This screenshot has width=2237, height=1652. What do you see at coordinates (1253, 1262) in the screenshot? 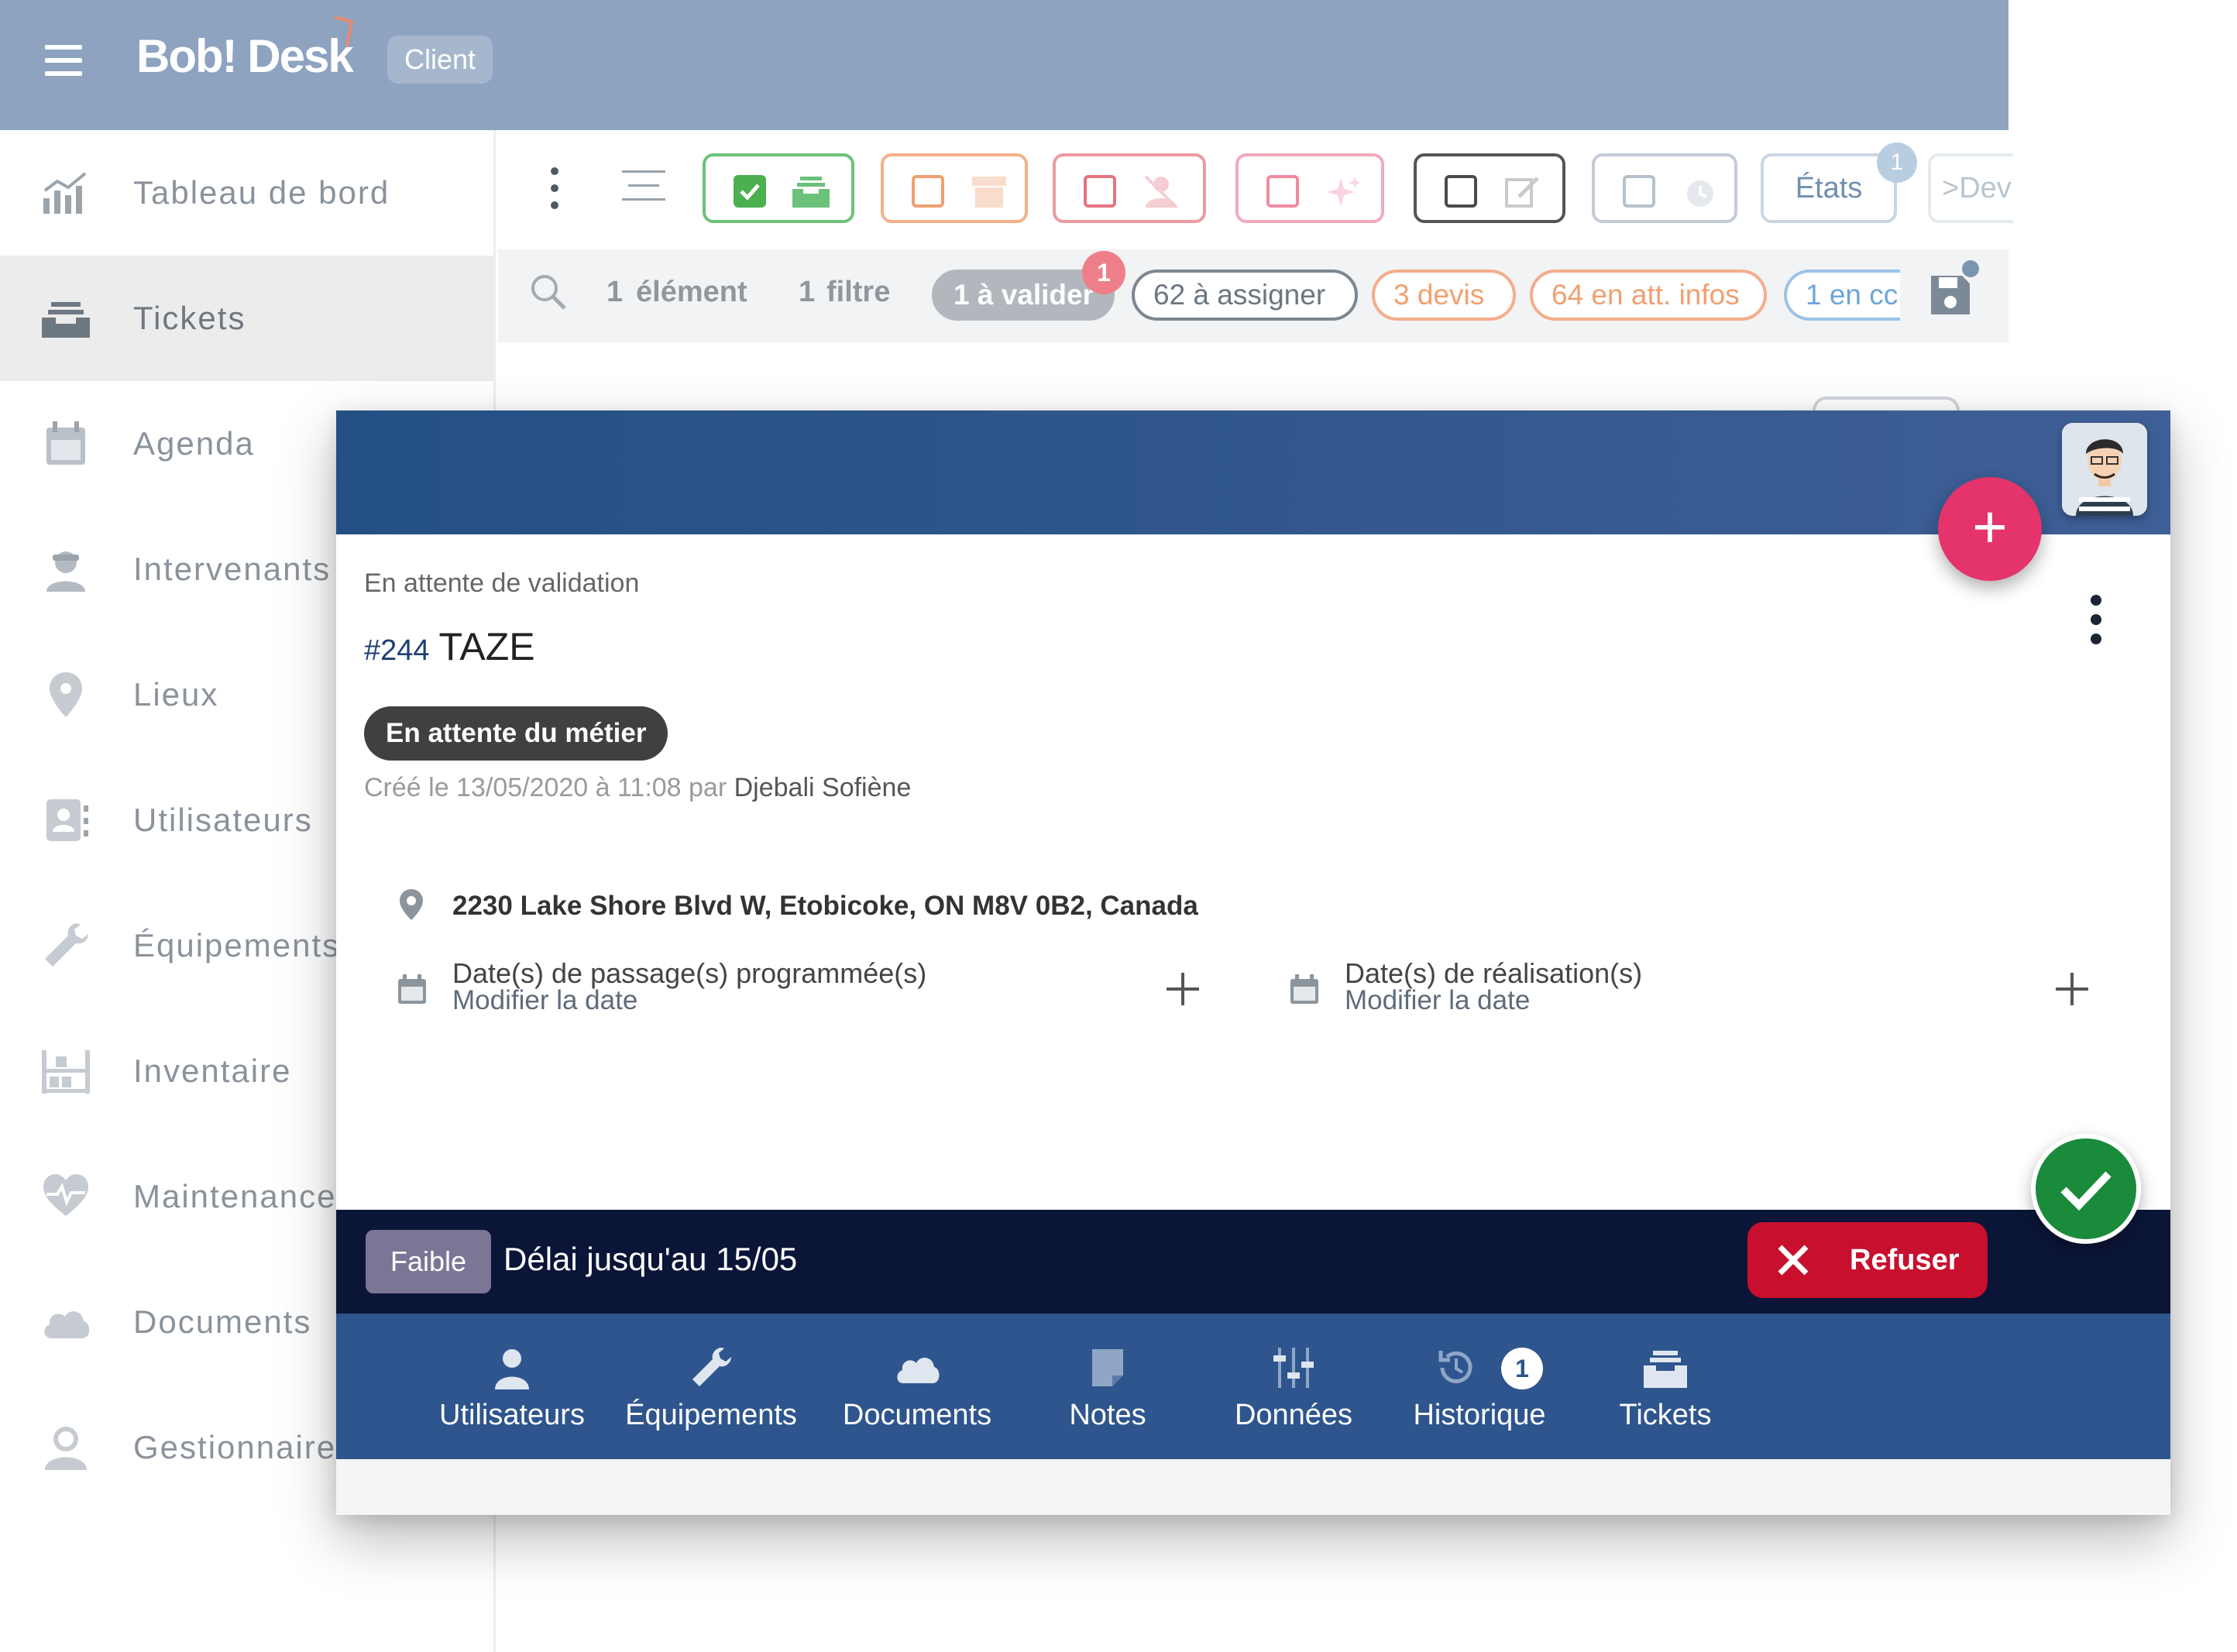
I see `deadline-bar: Faible Délai jusqu'au 15/05 Refuser` at bounding box center [1253, 1262].